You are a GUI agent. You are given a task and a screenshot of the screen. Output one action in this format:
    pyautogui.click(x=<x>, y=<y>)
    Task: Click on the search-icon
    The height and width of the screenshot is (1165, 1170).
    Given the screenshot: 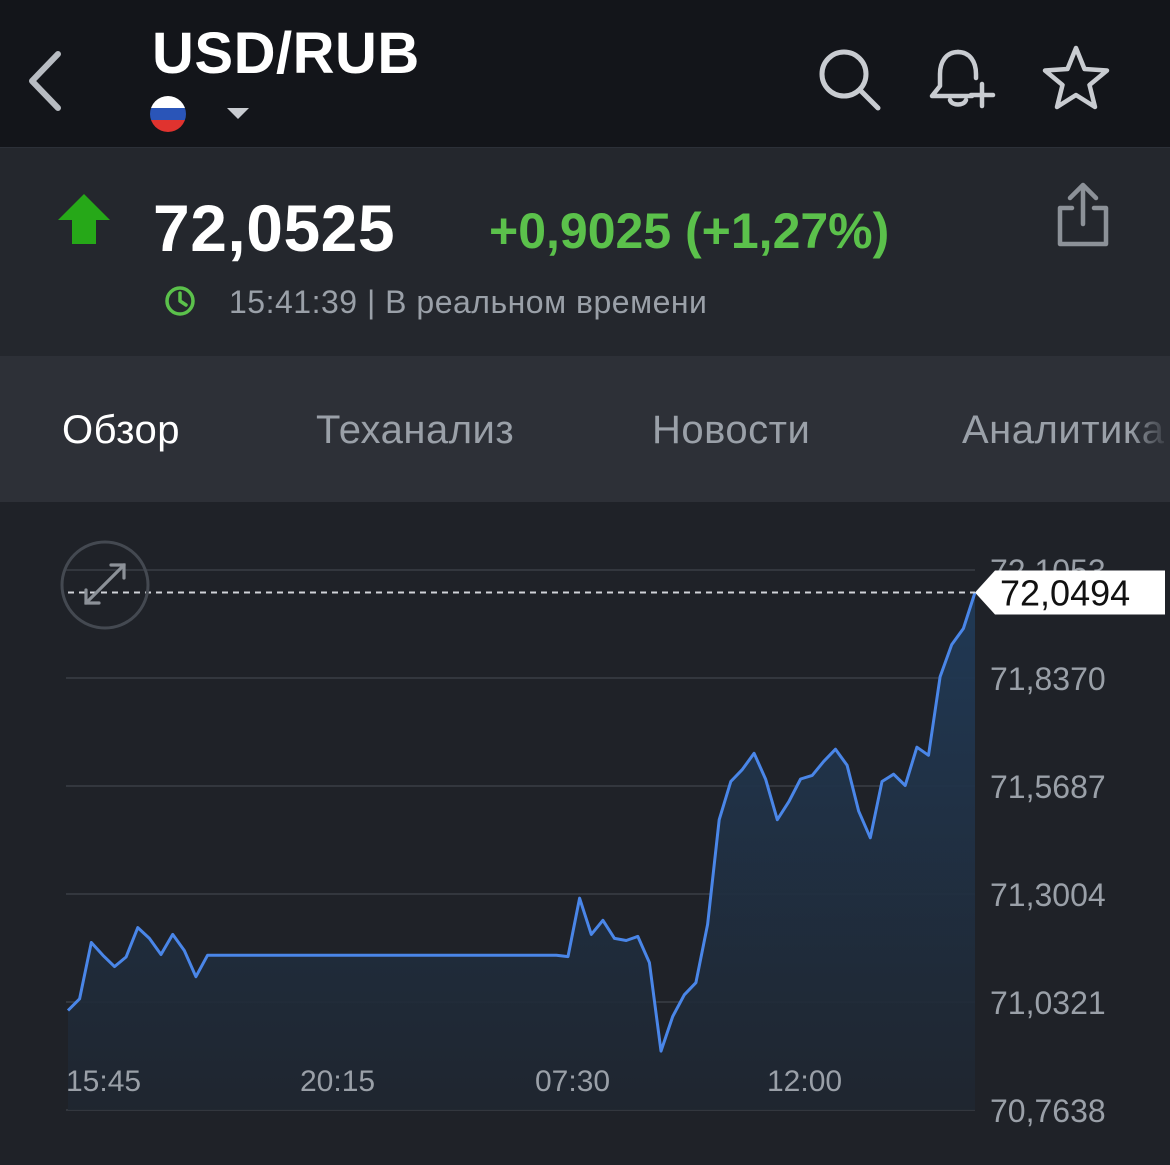 What is the action you would take?
    pyautogui.click(x=848, y=78)
    